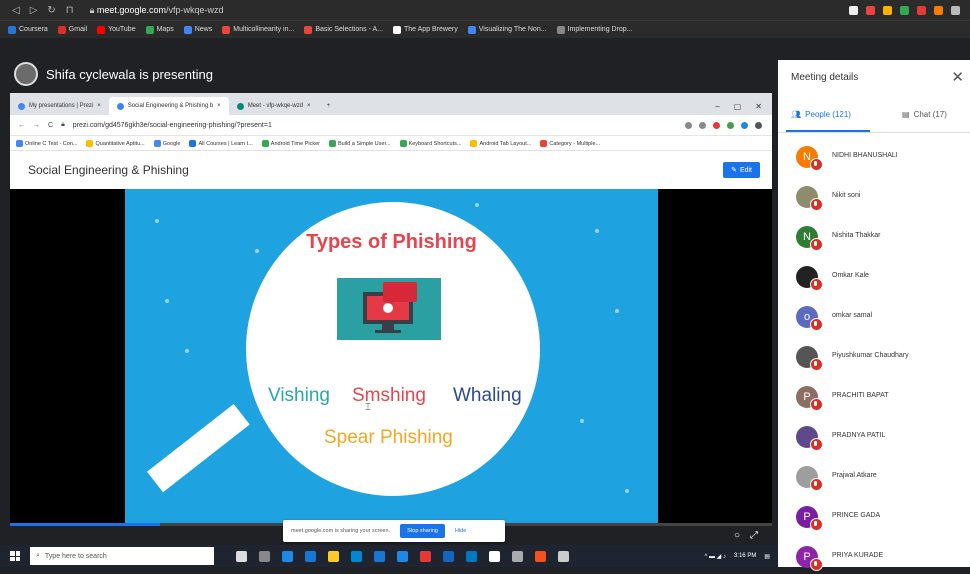 The width and height of the screenshot is (970, 574). I want to click on word-spear-phishing: Spear Phishing, so click(388, 437).